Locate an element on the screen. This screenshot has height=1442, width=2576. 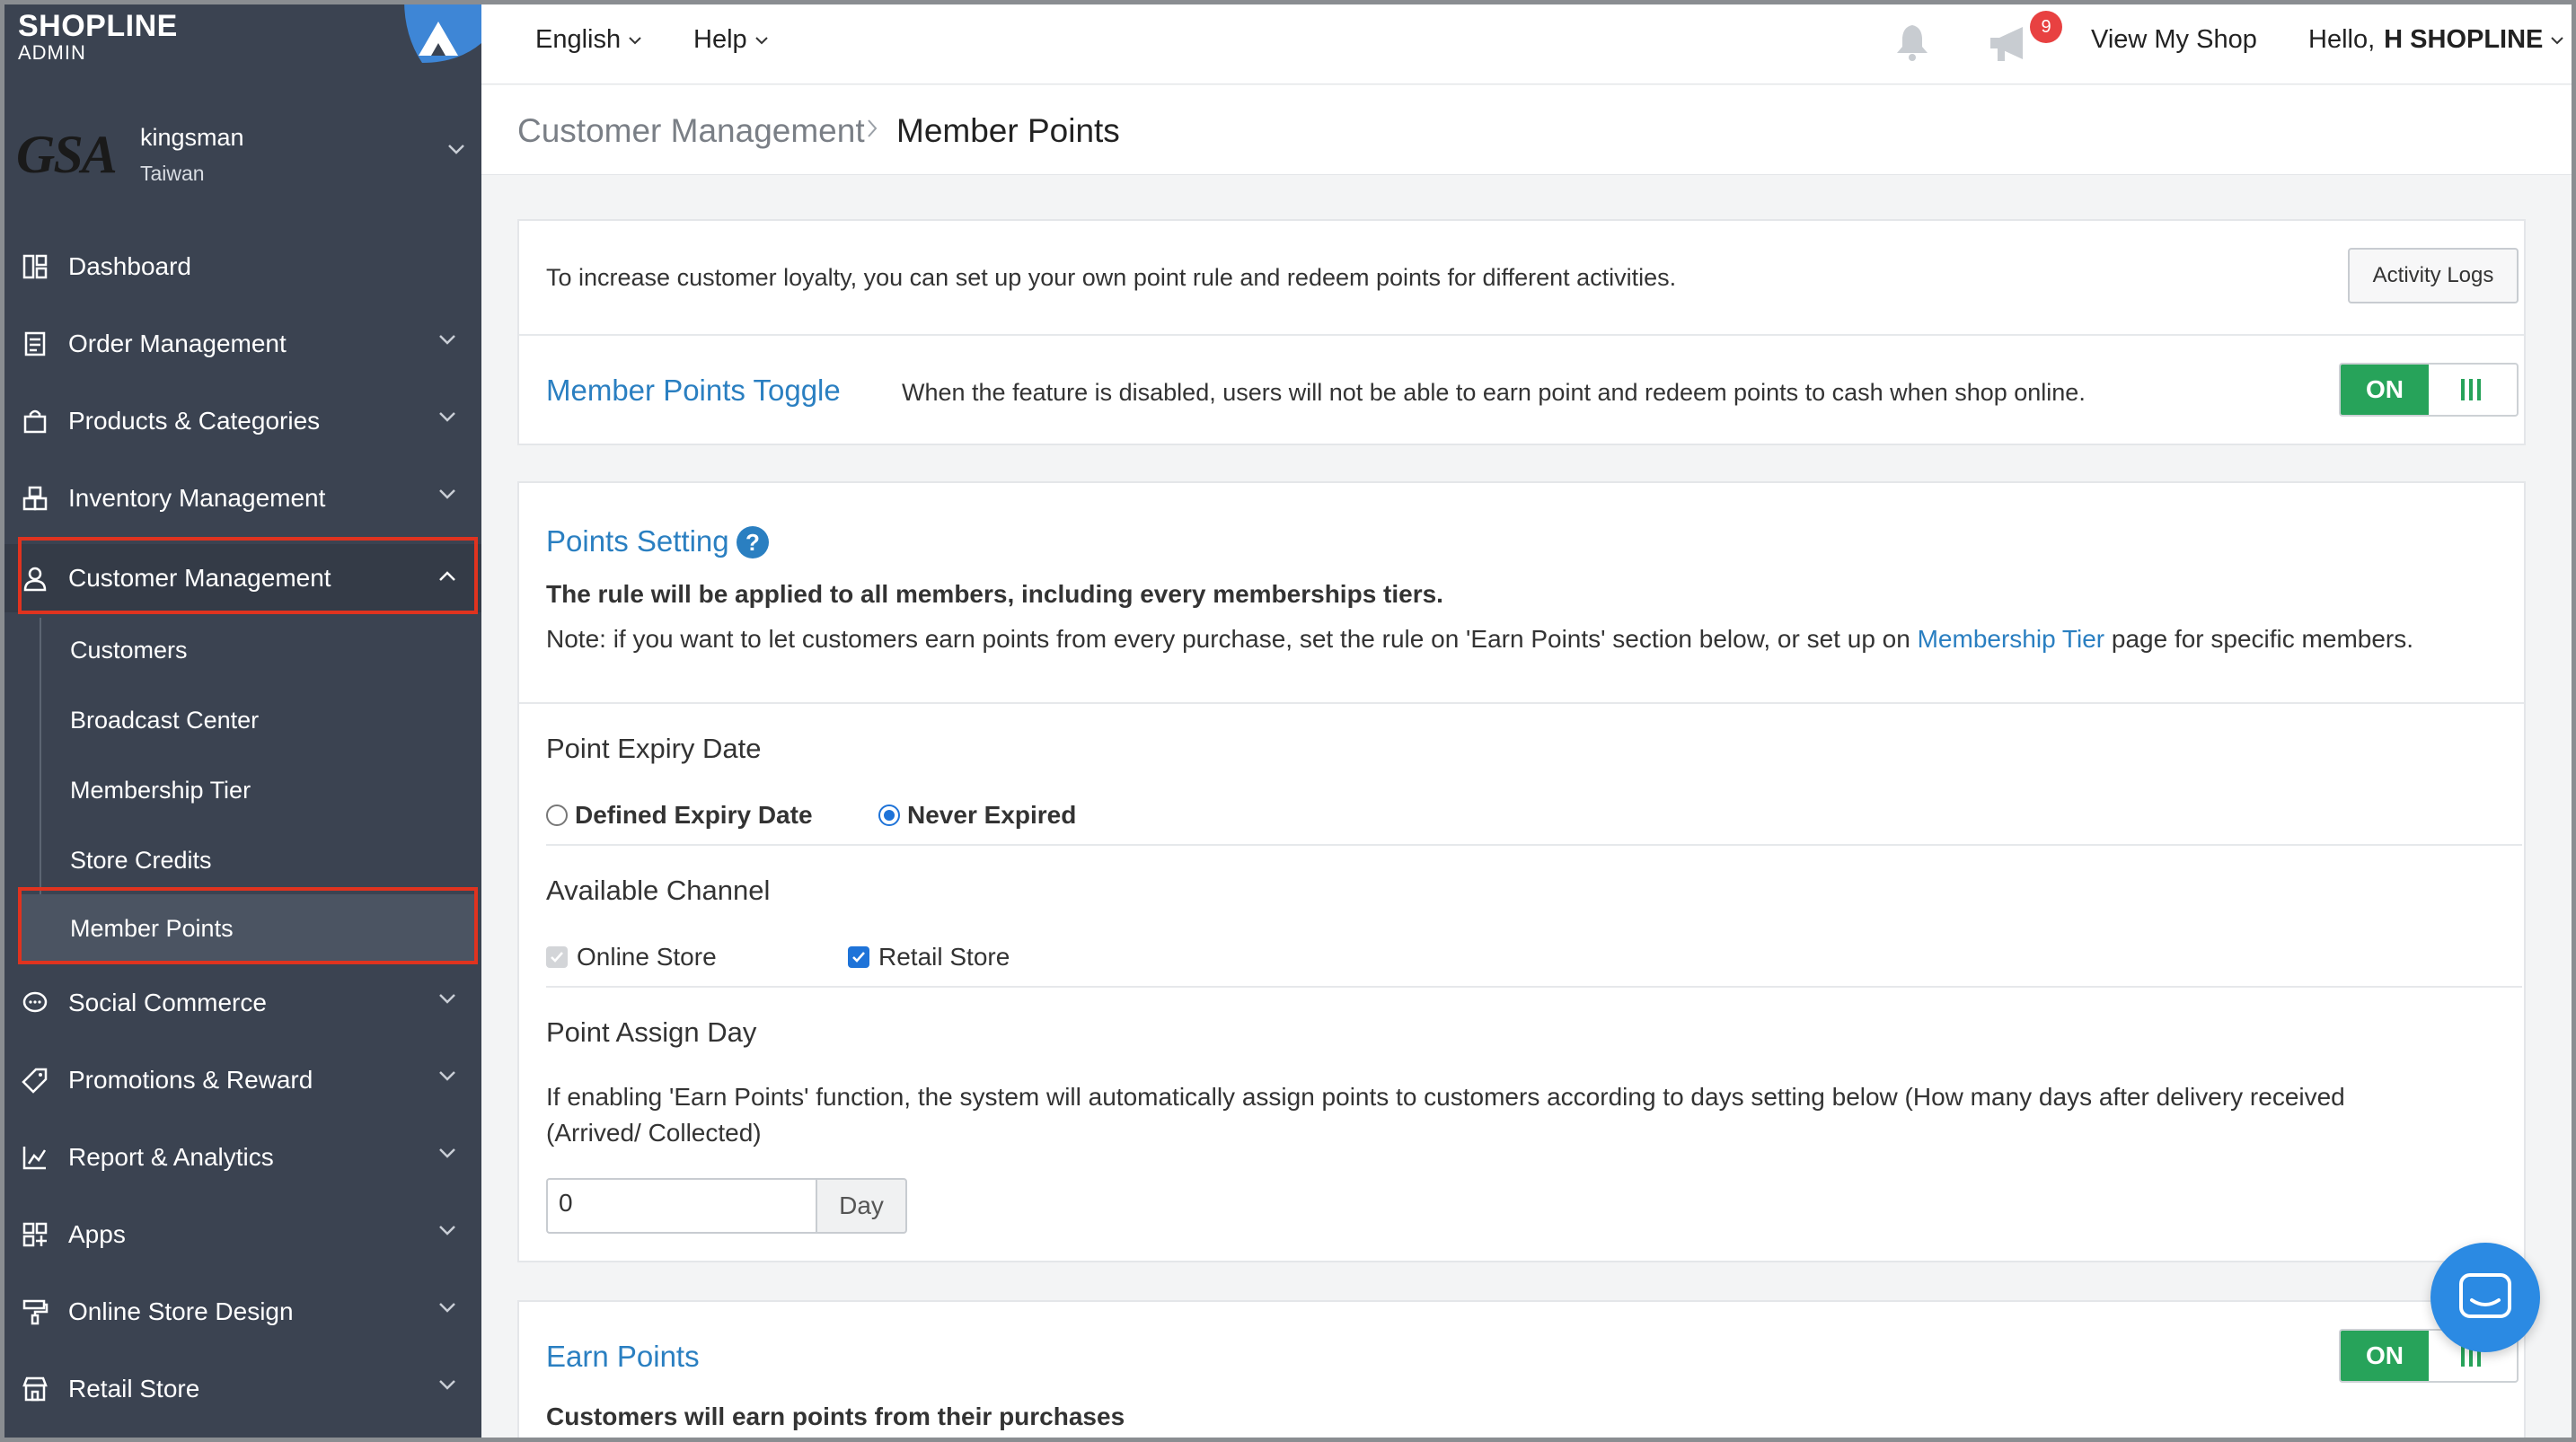
sidebar-item-apps: Apps is located at coordinates (240, 1234).